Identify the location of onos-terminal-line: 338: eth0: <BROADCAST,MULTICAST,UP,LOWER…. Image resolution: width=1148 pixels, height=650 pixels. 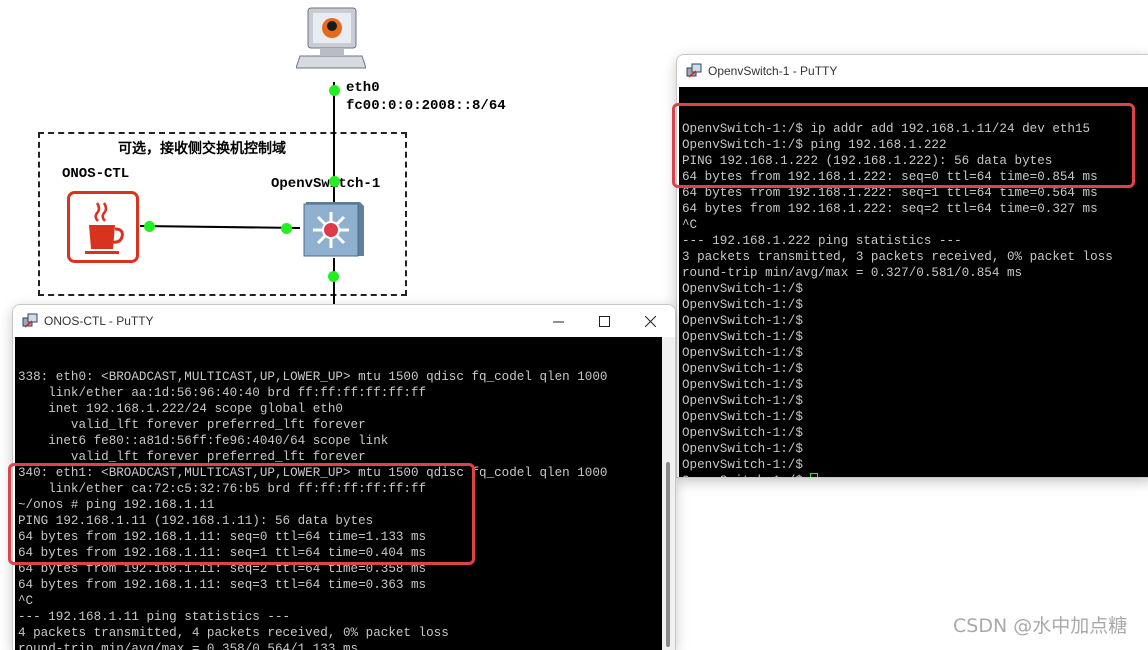
(313, 377).